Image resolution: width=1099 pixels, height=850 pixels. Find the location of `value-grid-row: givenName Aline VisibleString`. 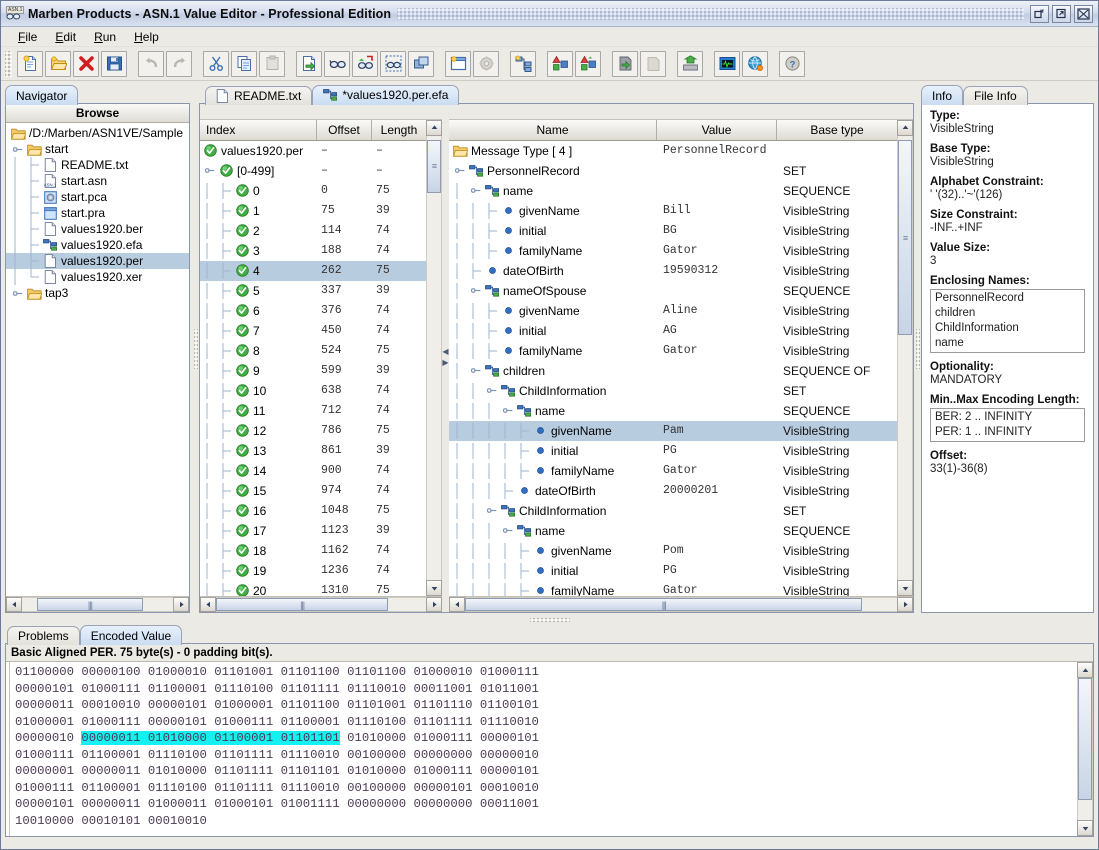

value-grid-row: givenName Aline VisibleString is located at coordinates (673, 311).